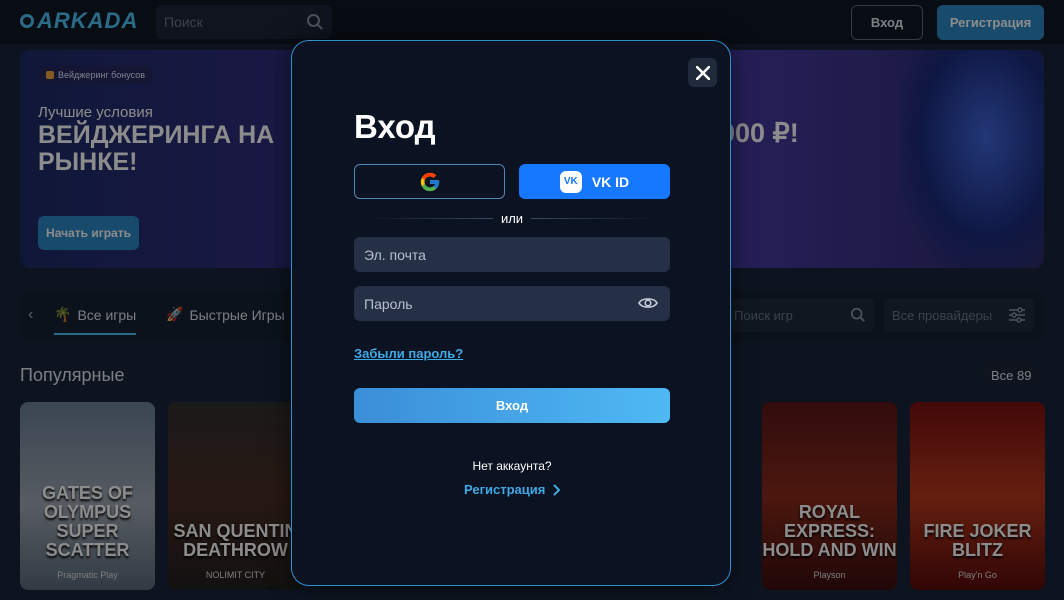 This screenshot has width=1064, height=600. Describe the element at coordinates (30, 315) in the screenshot. I see `chevron-left-icon: ‹` at that location.